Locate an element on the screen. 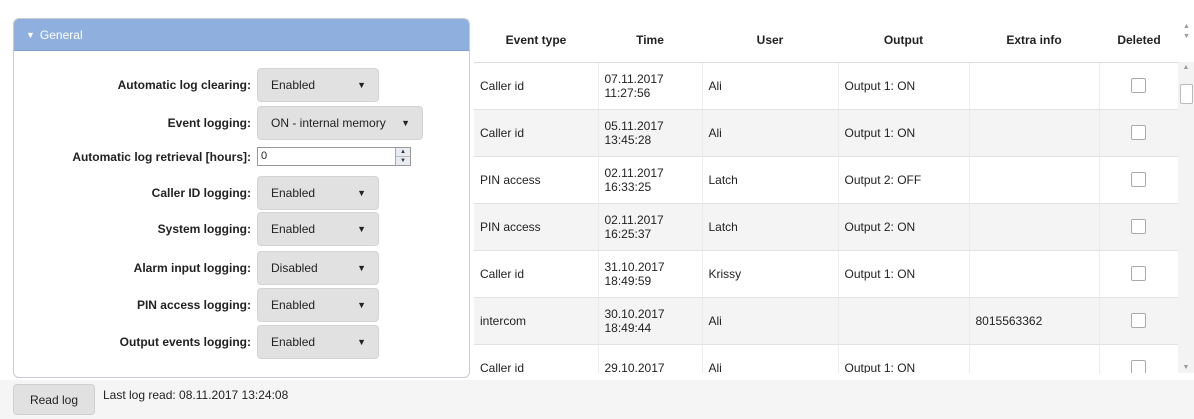 Image resolution: width=1194 pixels, height=419 pixels. scroll-up-icon: ▲ is located at coordinates (1186, 67).